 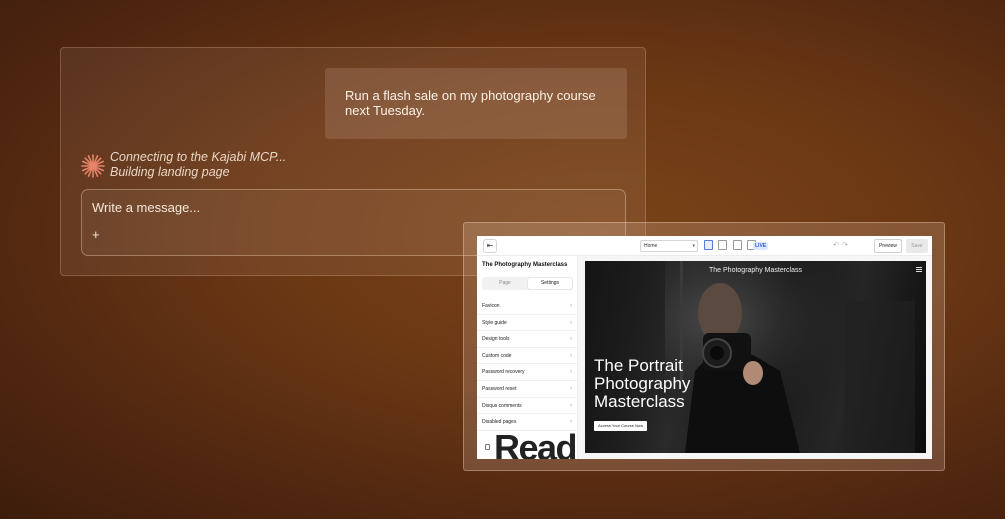 What do you see at coordinates (651, 246) in the screenshot?
I see `page-select-value: Home` at bounding box center [651, 246].